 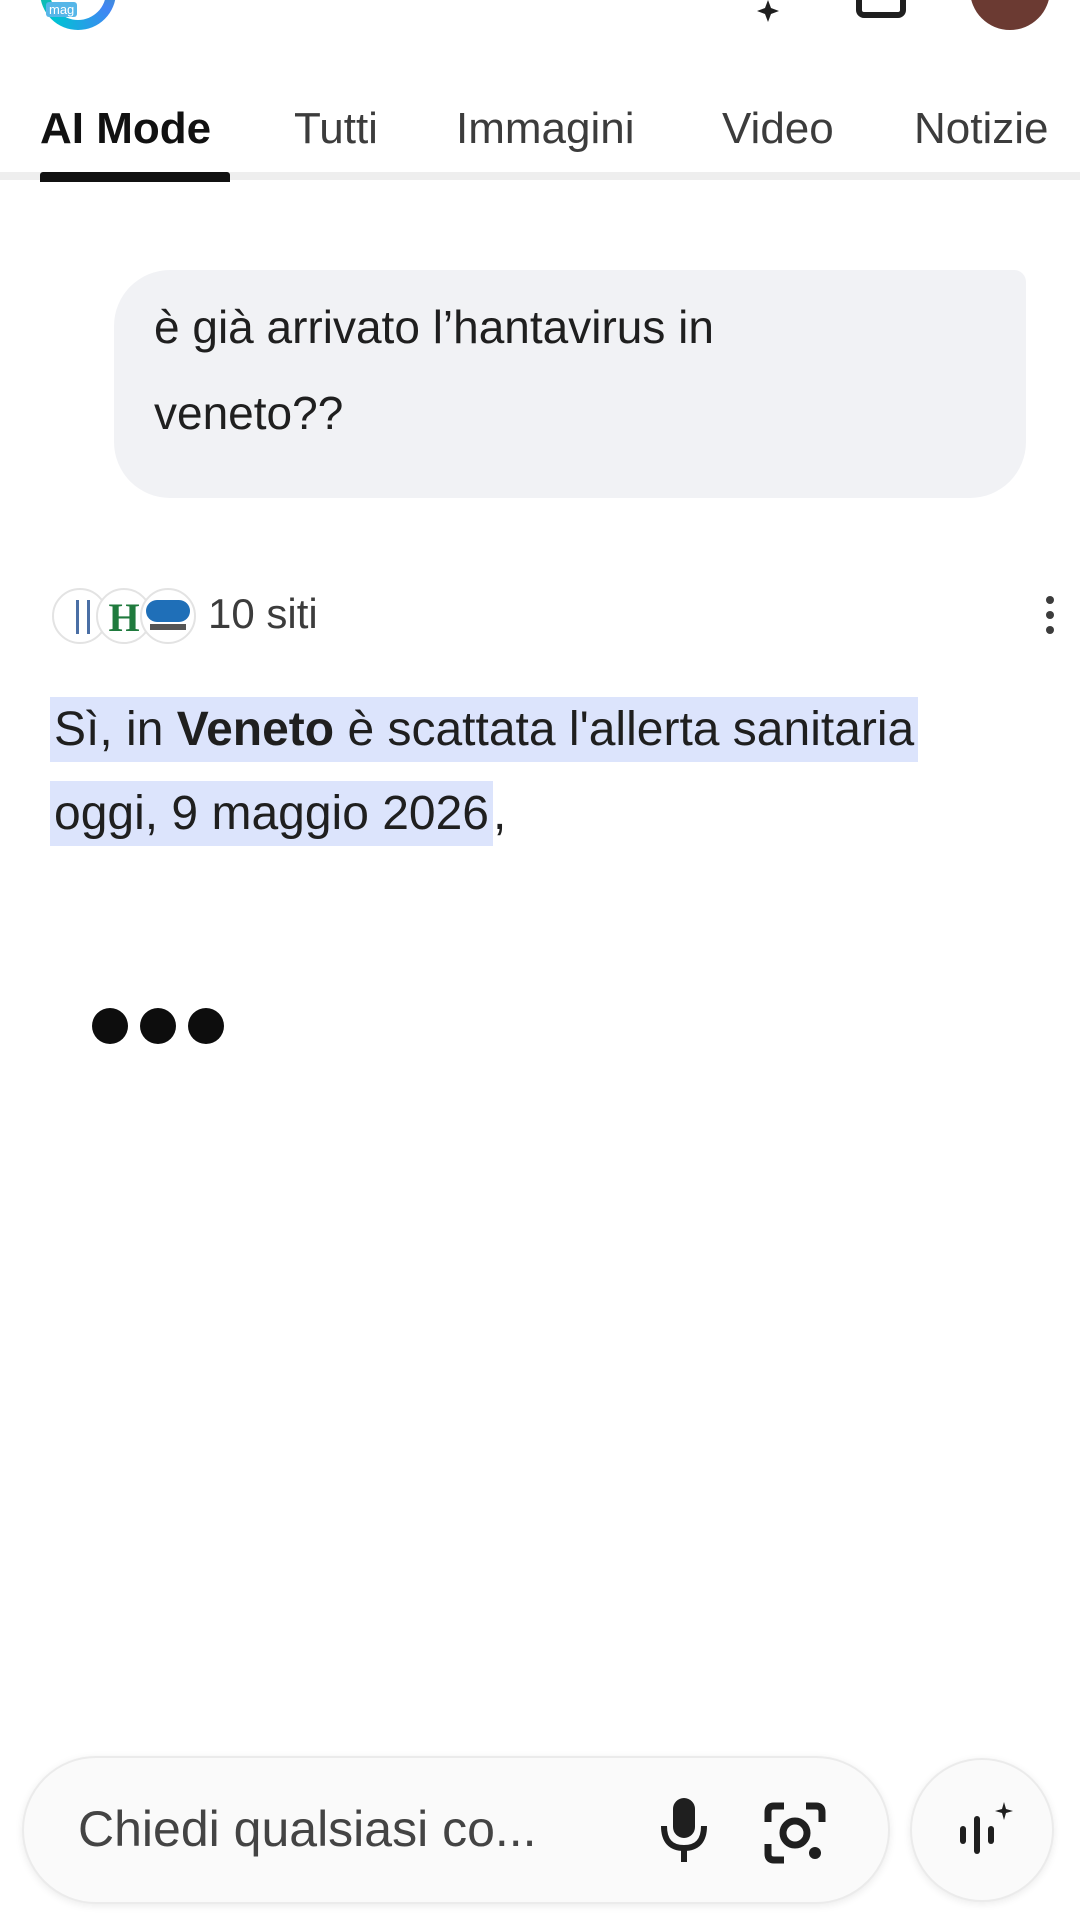 I want to click on google-lens-icon, so click(x=795, y=1833).